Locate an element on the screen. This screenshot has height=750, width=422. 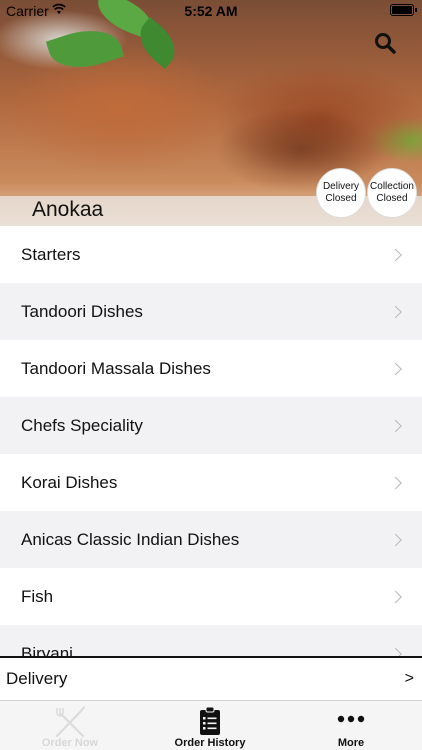
tab-order-now: Order Now is located at coordinates (70, 725).